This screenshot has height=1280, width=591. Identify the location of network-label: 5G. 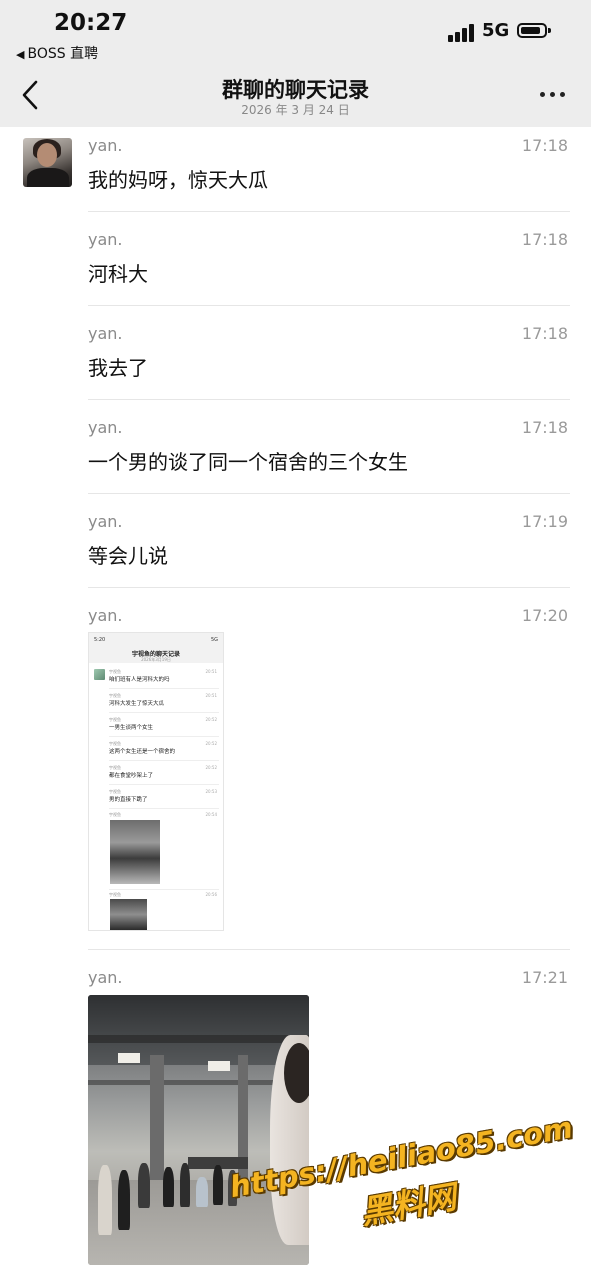
(496, 30).